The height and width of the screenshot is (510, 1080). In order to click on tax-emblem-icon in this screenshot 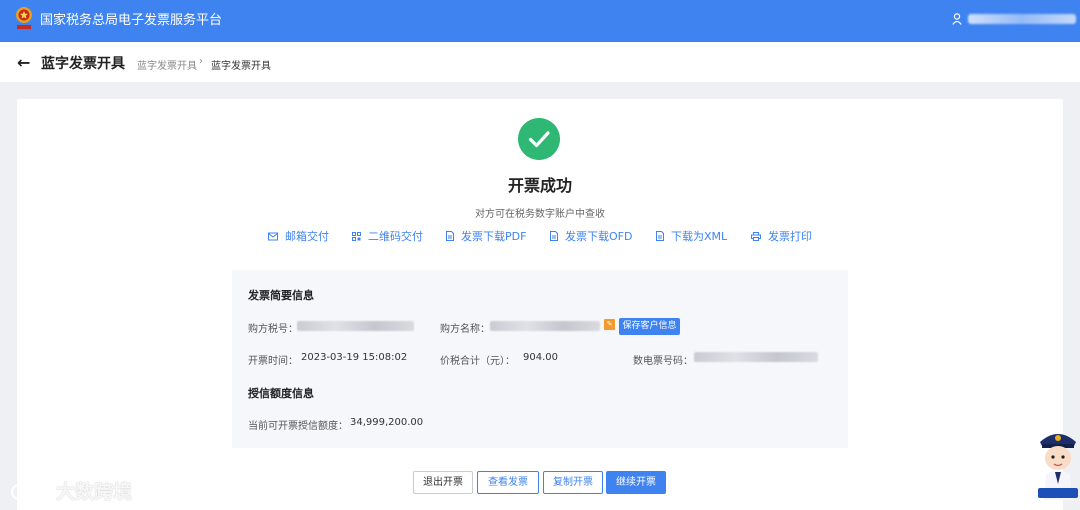, I will do `click(24, 18)`.